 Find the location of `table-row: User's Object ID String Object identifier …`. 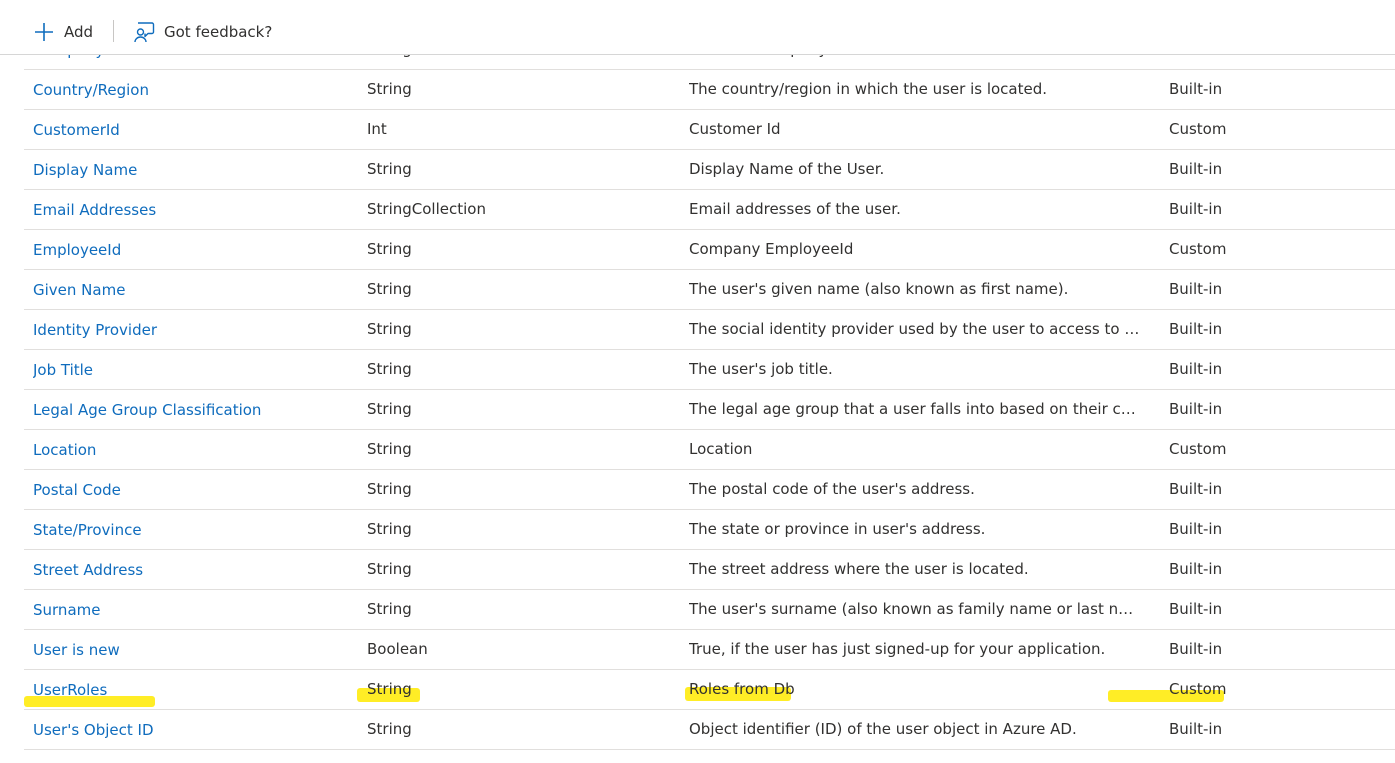

table-row: User's Object ID String Object identifier … is located at coordinates (709, 730).